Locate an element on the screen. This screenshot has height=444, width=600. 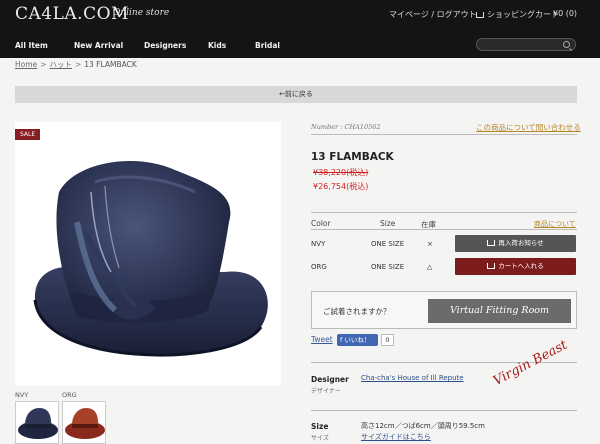
breadcrumb-home: Home is located at coordinates (26, 64).